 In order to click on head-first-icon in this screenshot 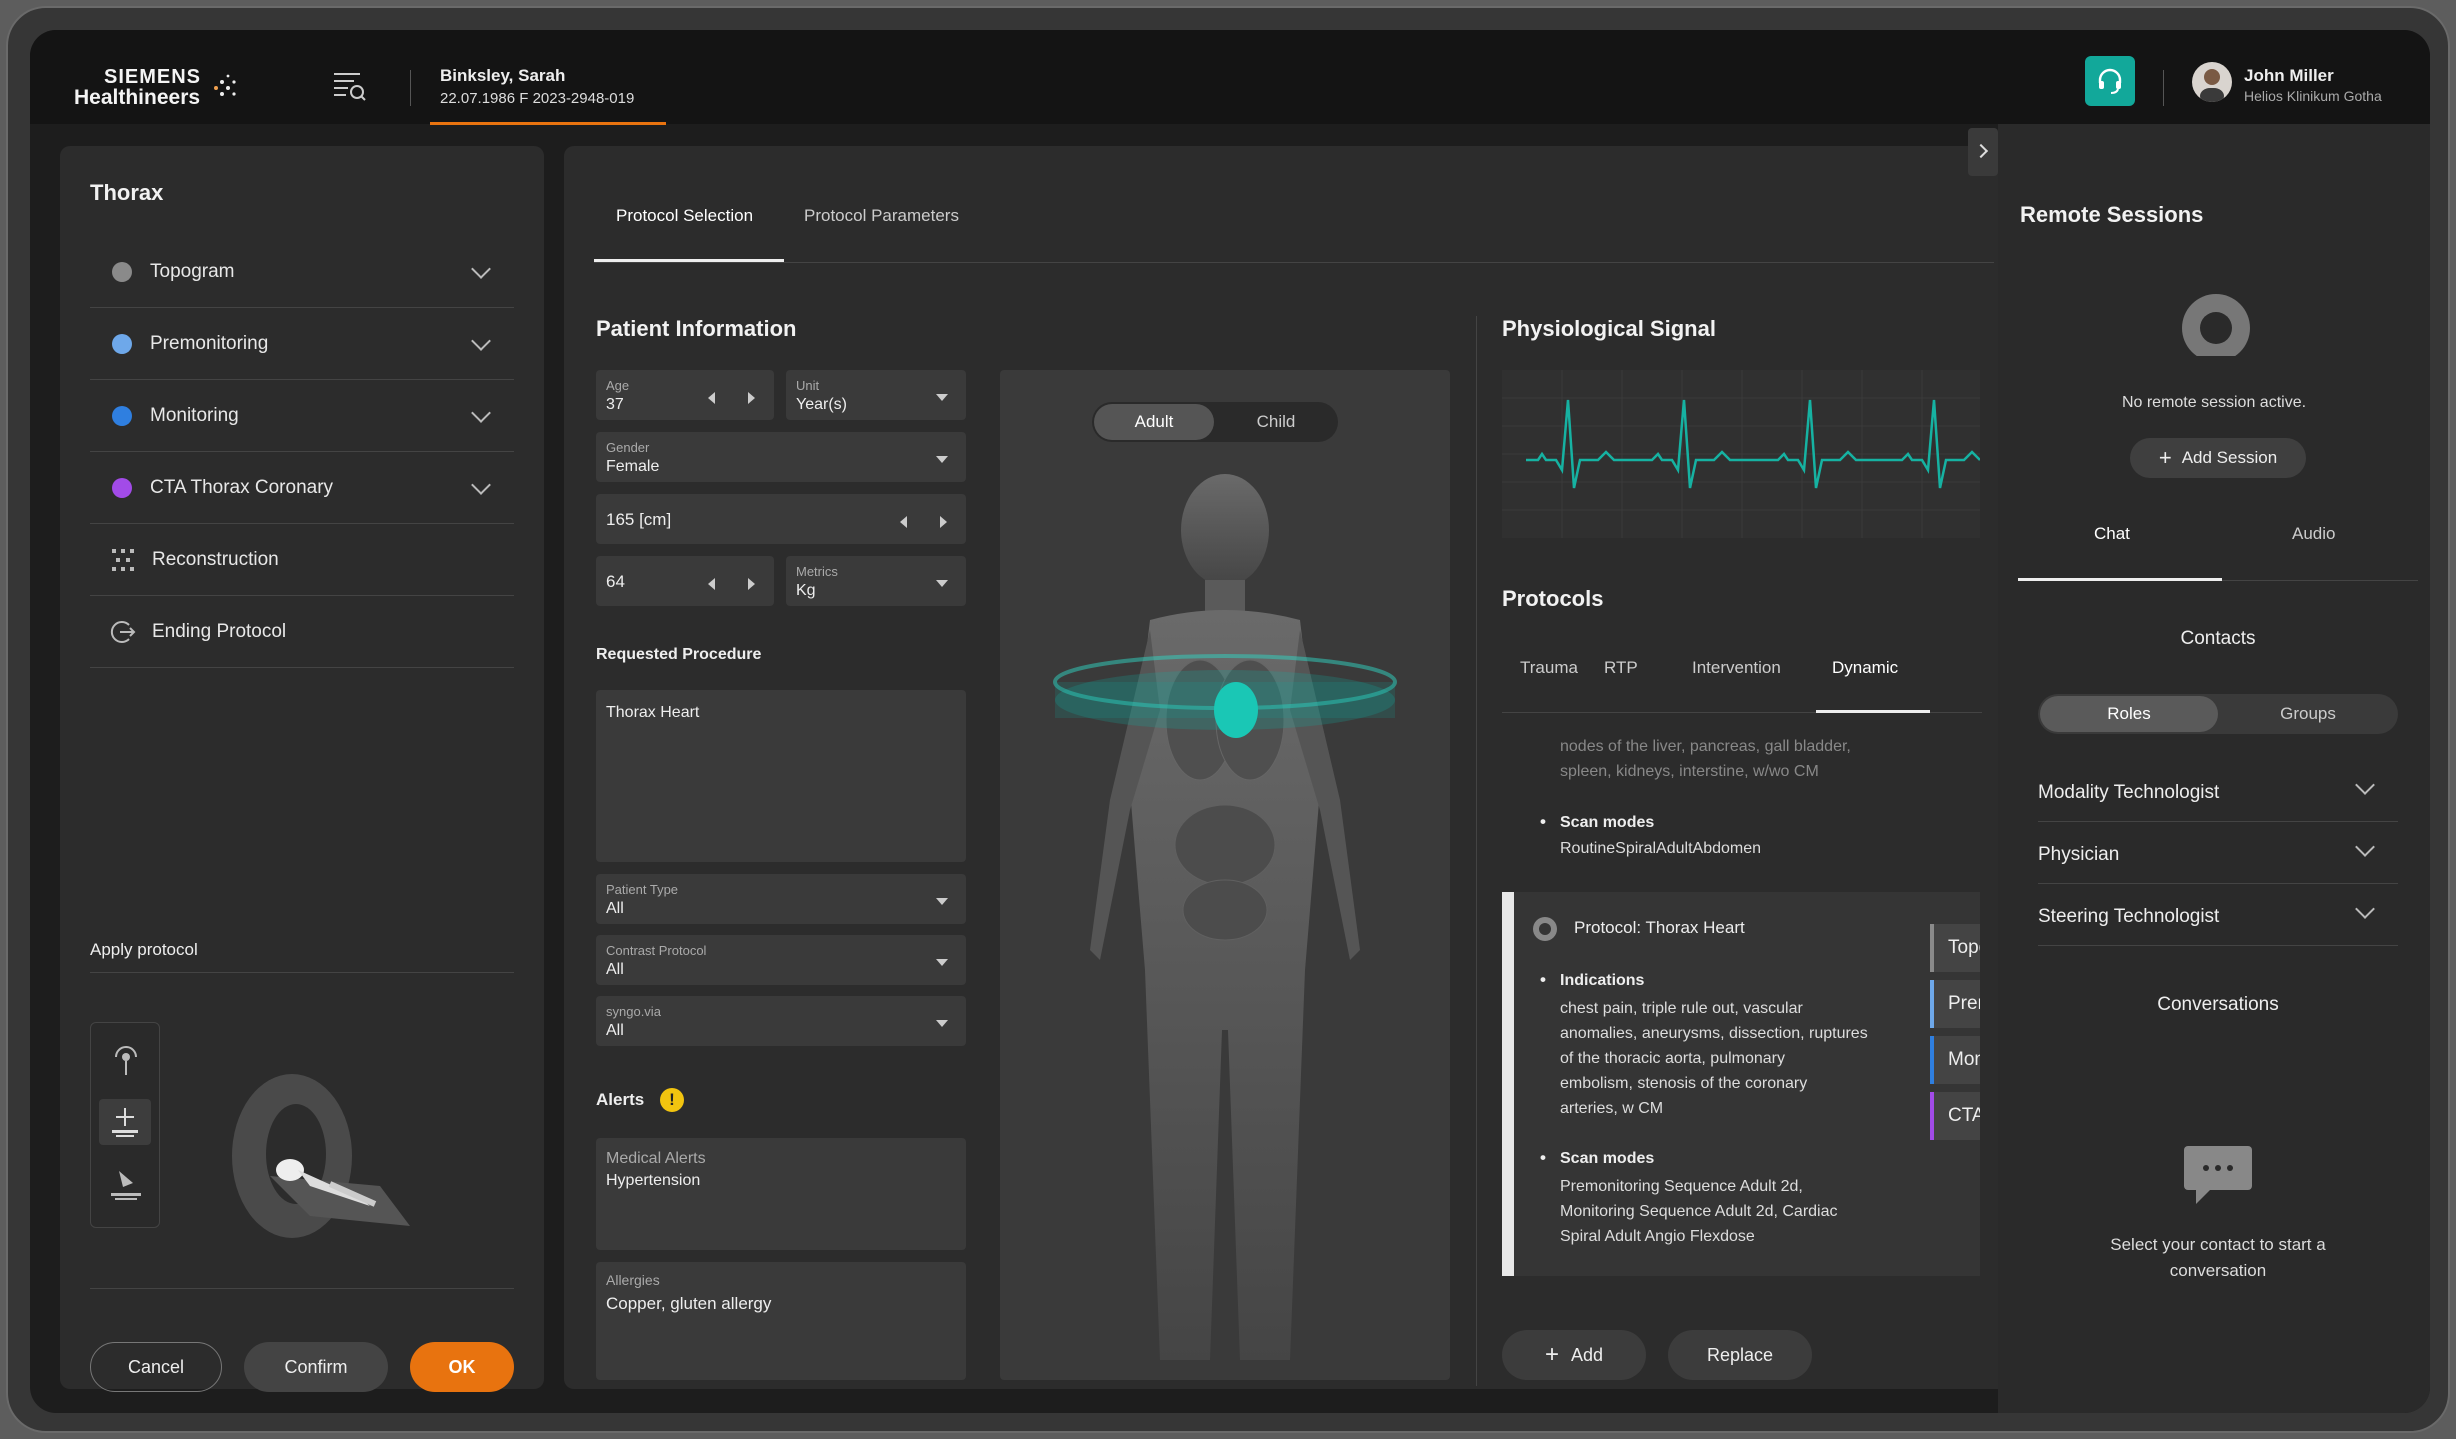, I will do `click(126, 1060)`.